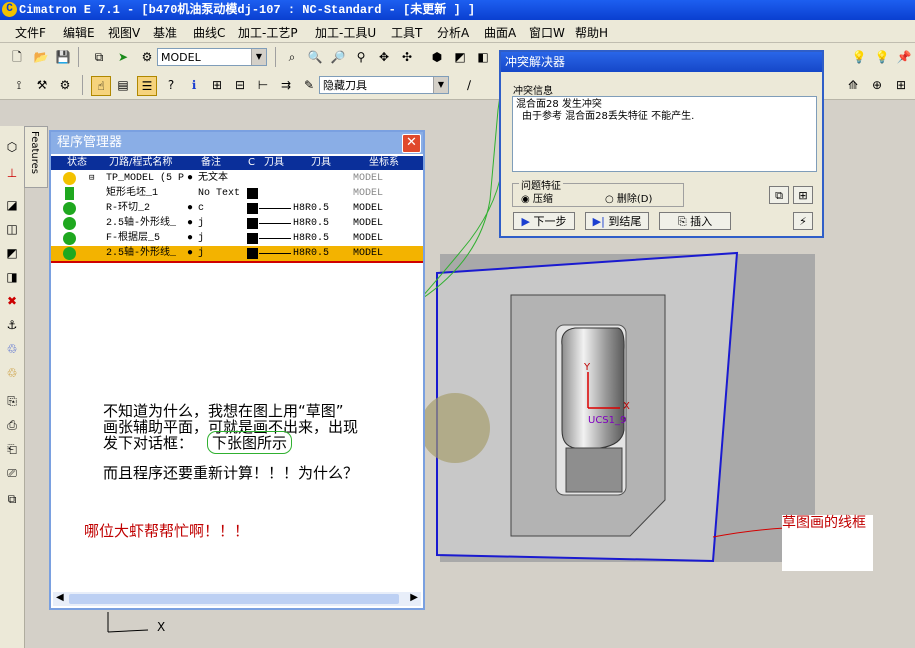 The width and height of the screenshot is (915, 648). What do you see at coordinates (128, 208) in the screenshot?
I see `row-name: R-环切_2` at bounding box center [128, 208].